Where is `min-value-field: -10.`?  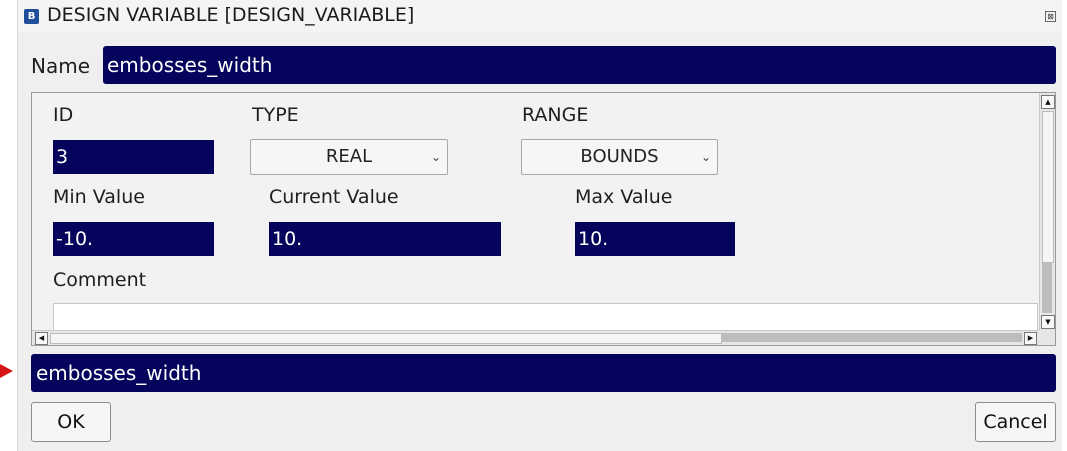
min-value-field: -10. is located at coordinates (133, 239).